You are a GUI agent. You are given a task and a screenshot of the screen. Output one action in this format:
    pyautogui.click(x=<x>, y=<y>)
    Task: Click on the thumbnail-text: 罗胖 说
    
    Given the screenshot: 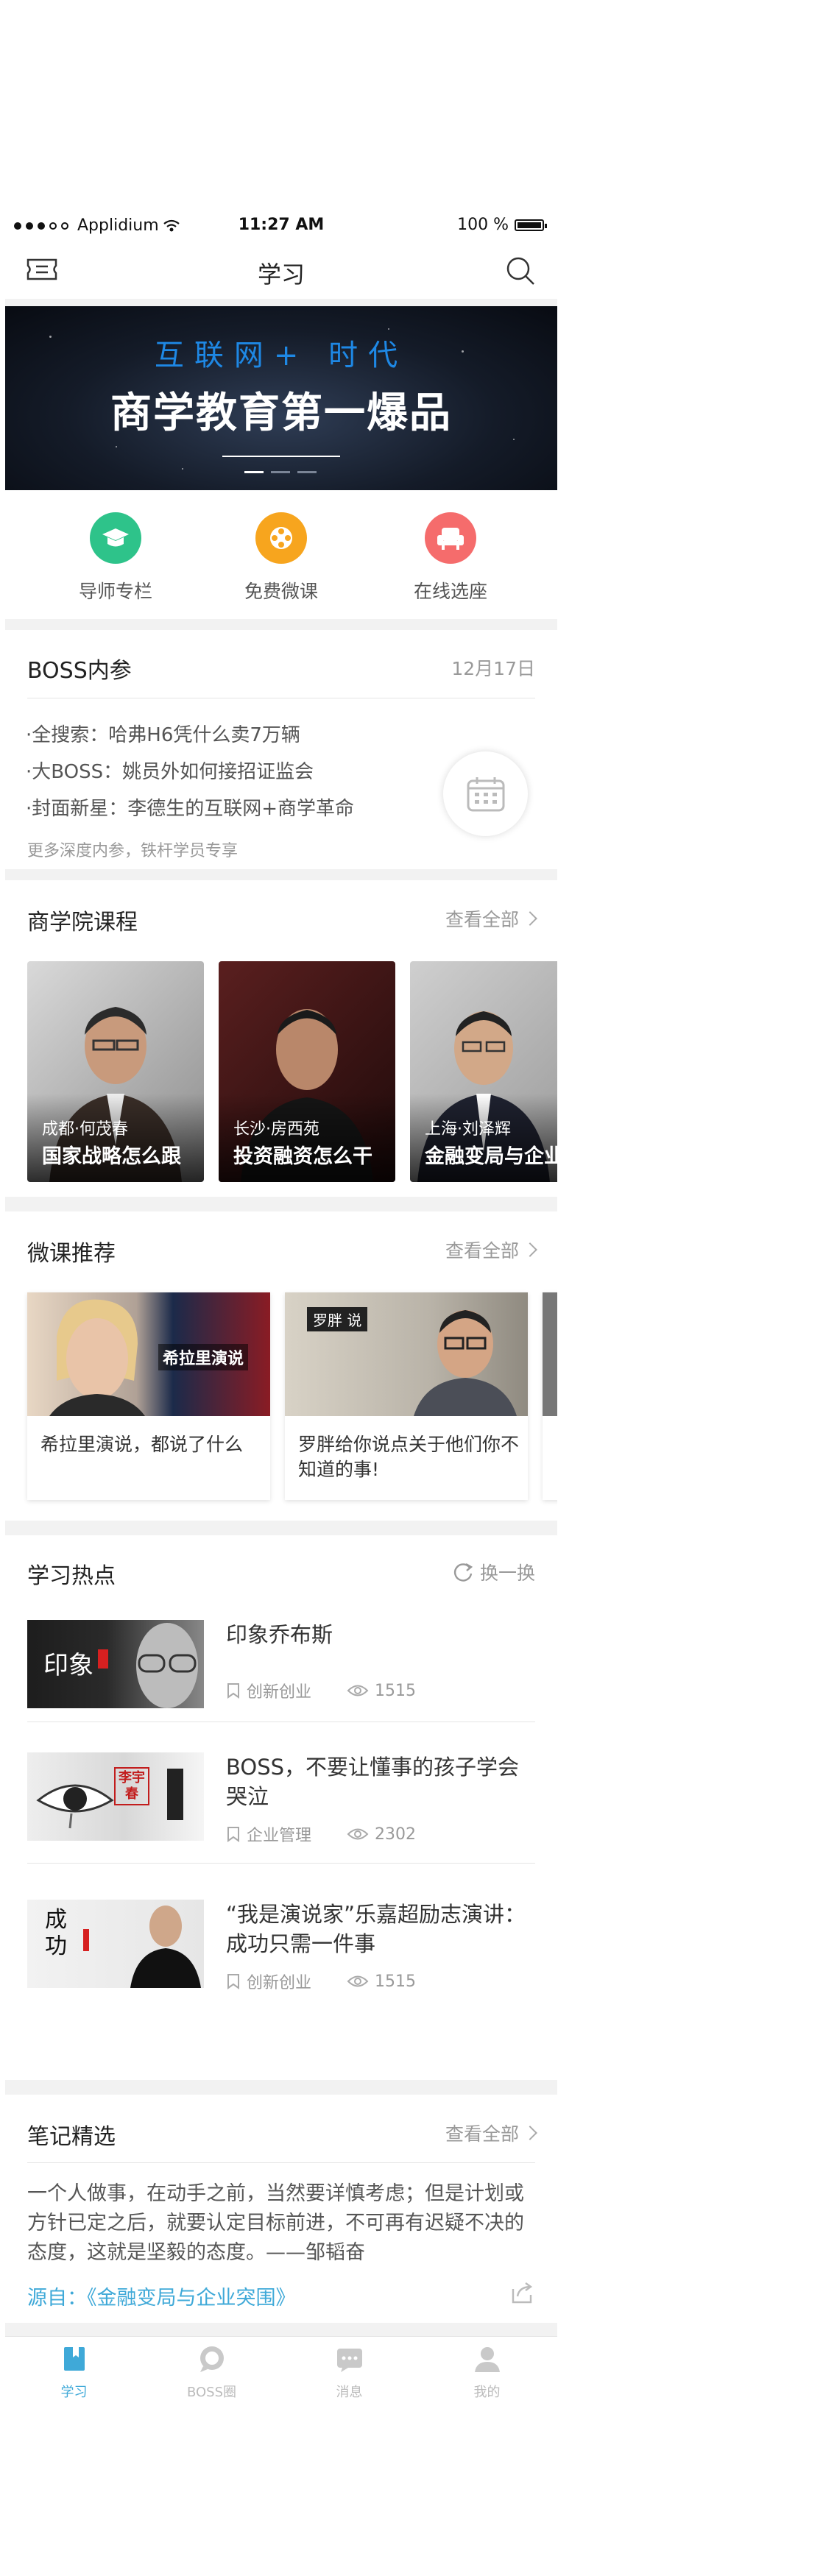 What is the action you would take?
    pyautogui.click(x=337, y=1319)
    